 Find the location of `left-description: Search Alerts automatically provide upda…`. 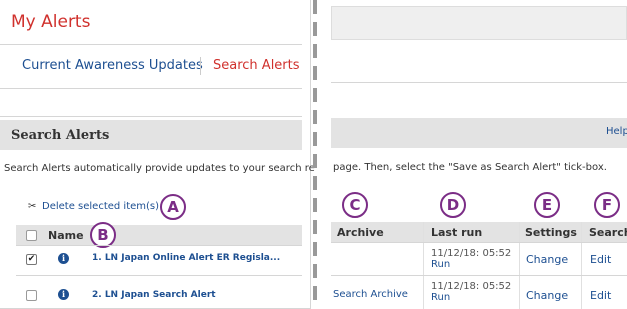

left-description: Search Alerts automatically provide upda… is located at coordinates (159, 168).